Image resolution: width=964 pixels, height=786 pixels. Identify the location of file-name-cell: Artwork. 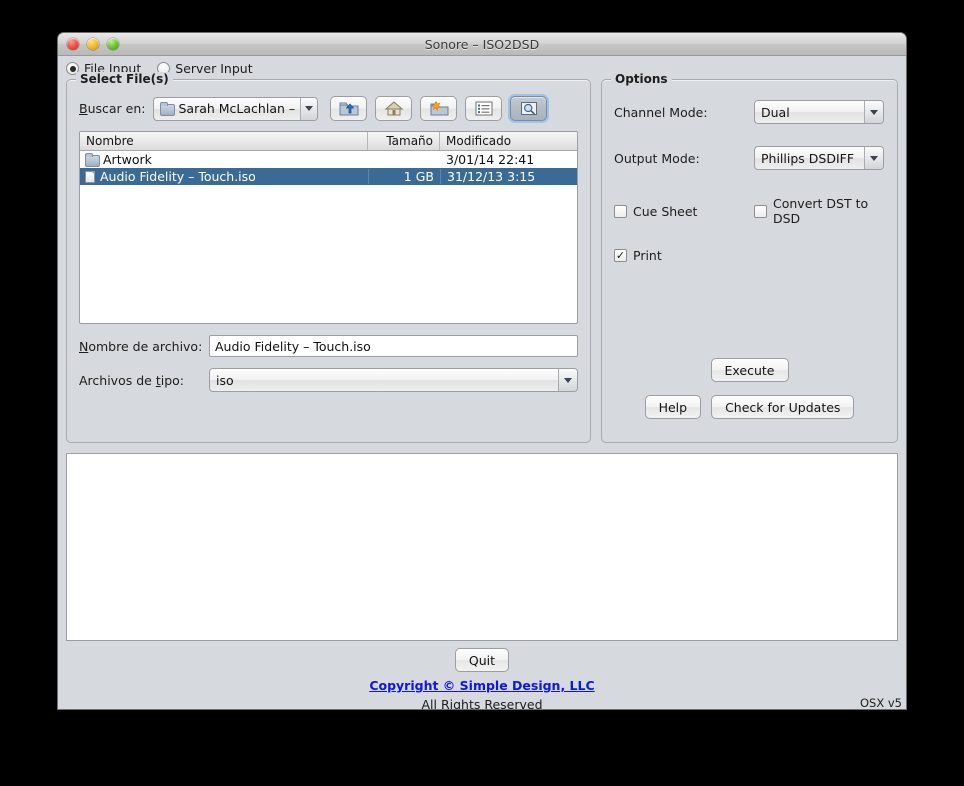
(224, 159).